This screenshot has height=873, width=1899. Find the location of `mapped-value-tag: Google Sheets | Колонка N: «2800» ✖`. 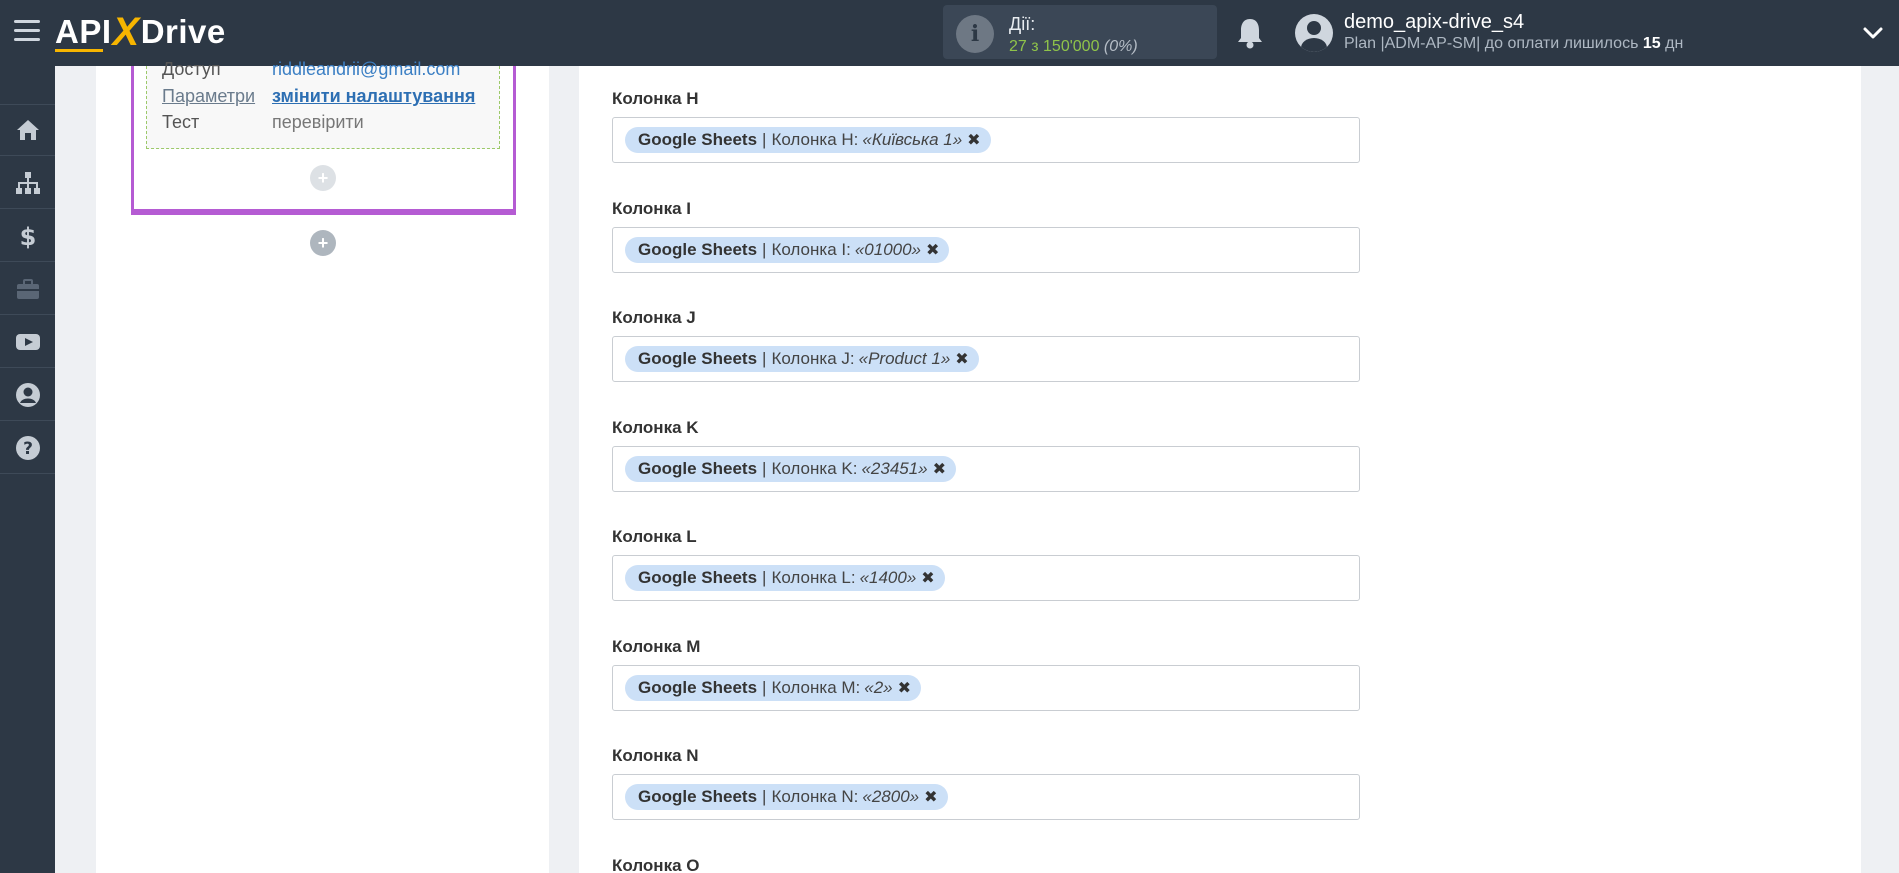

mapped-value-tag: Google Sheets | Колонка N: «2800» ✖ is located at coordinates (786, 797).